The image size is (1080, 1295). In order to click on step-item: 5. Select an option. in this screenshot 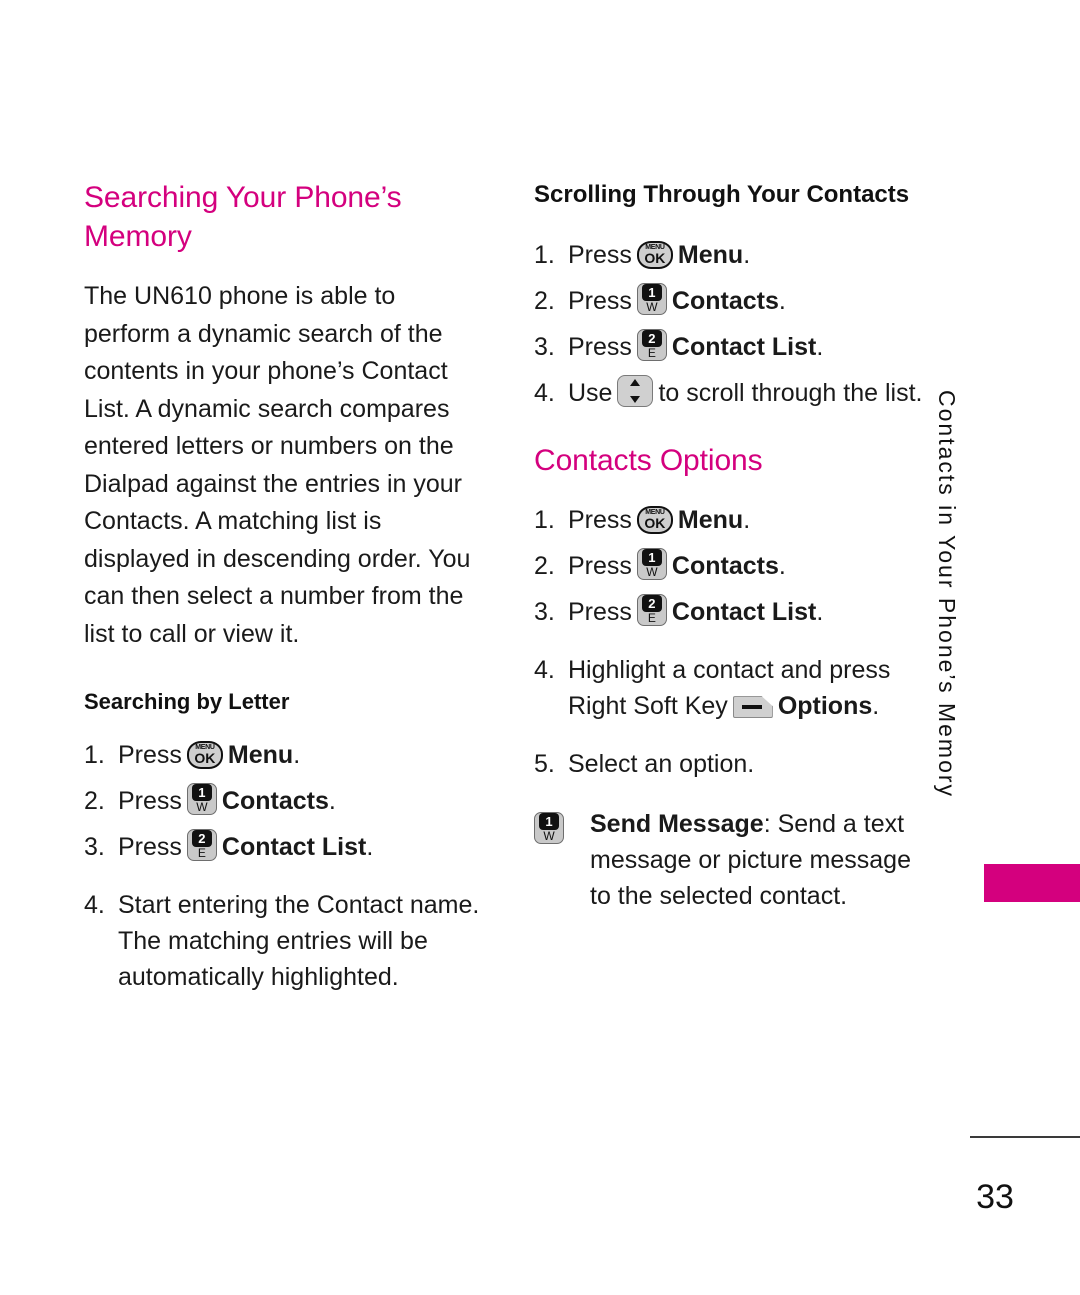, I will do `click(734, 764)`.